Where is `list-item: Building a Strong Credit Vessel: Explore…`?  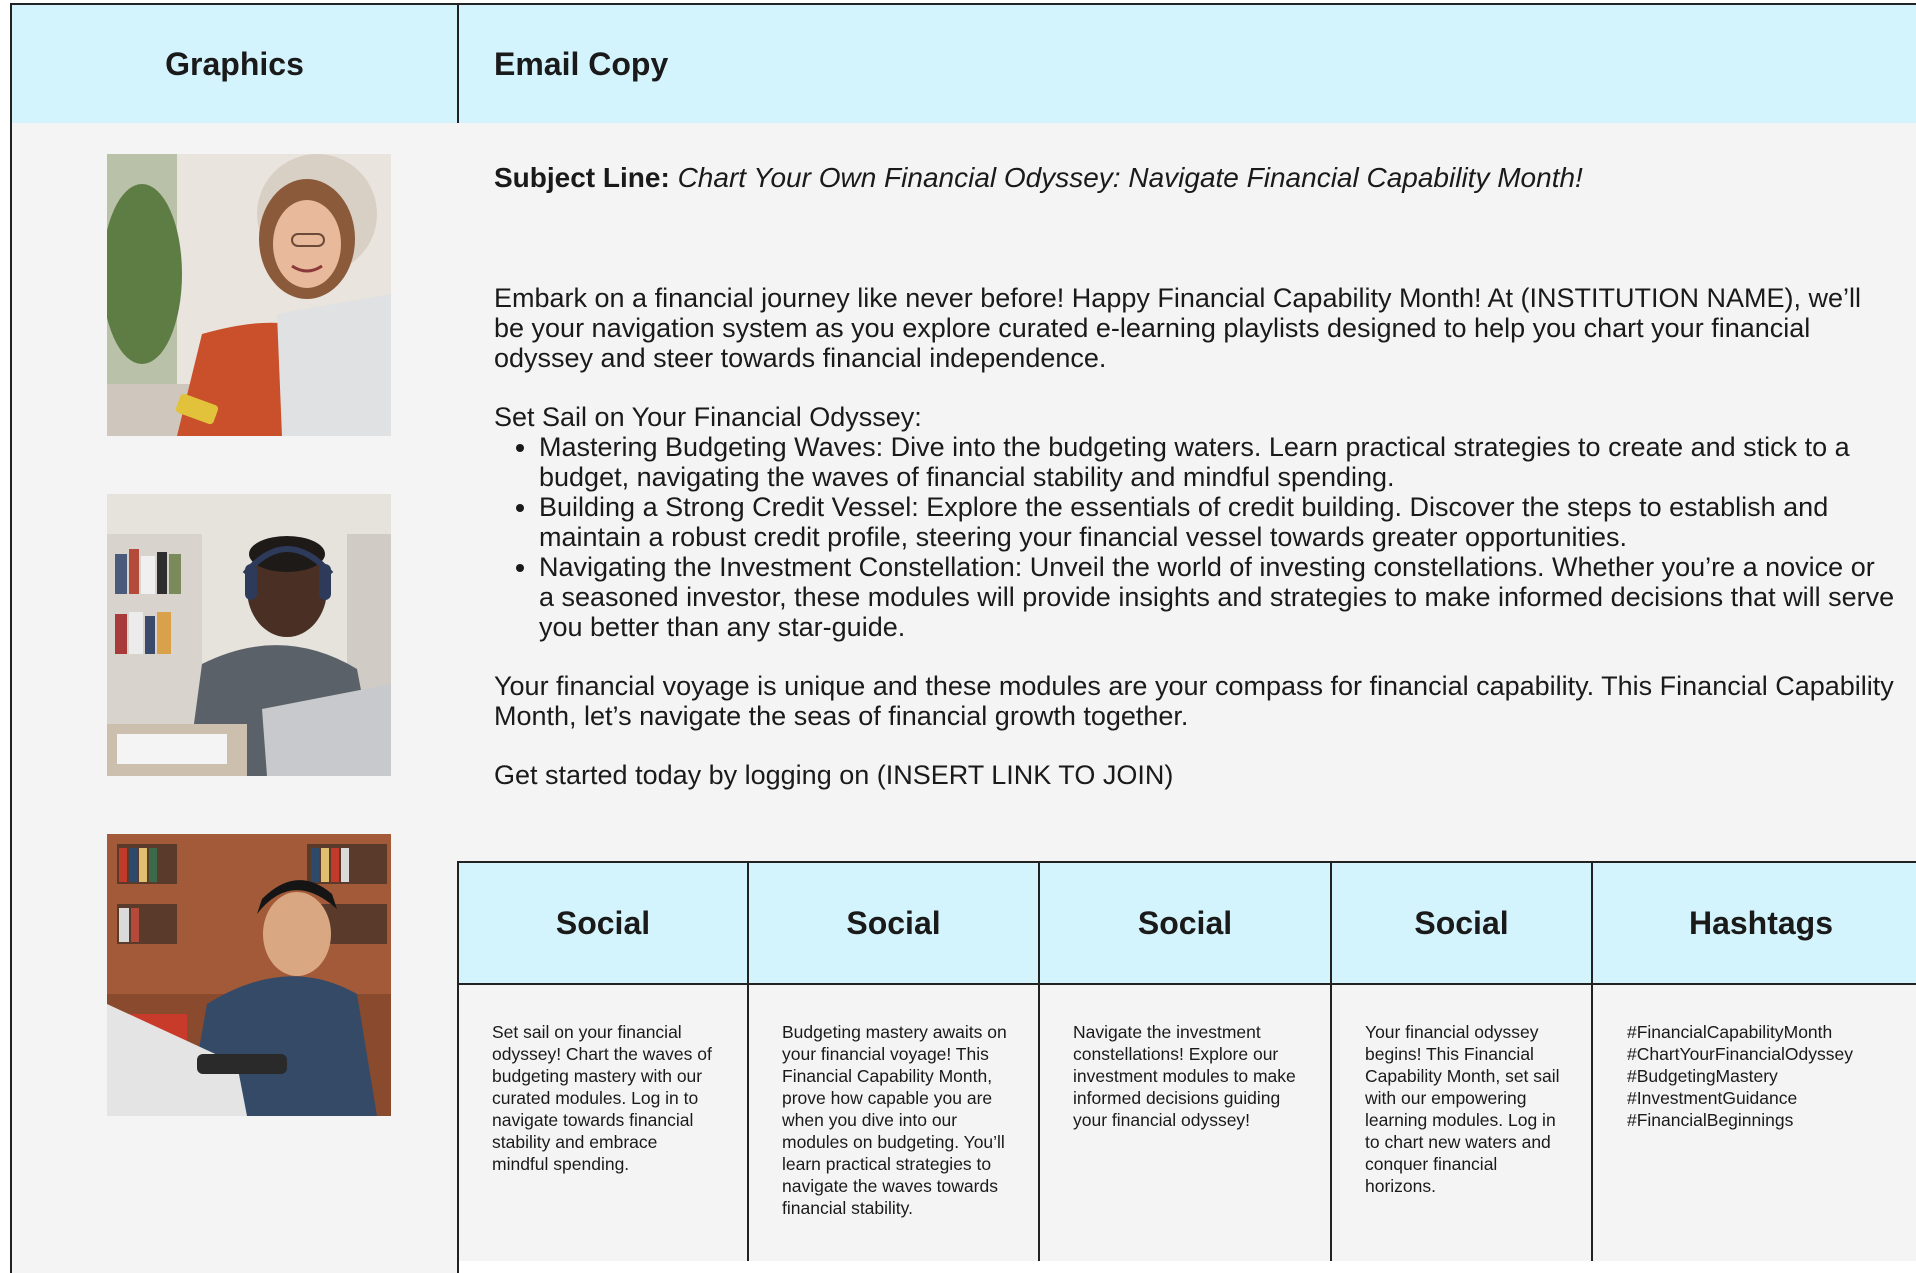
list-item: Building a Strong Credit Vessel: Explore… is located at coordinates (1218, 522).